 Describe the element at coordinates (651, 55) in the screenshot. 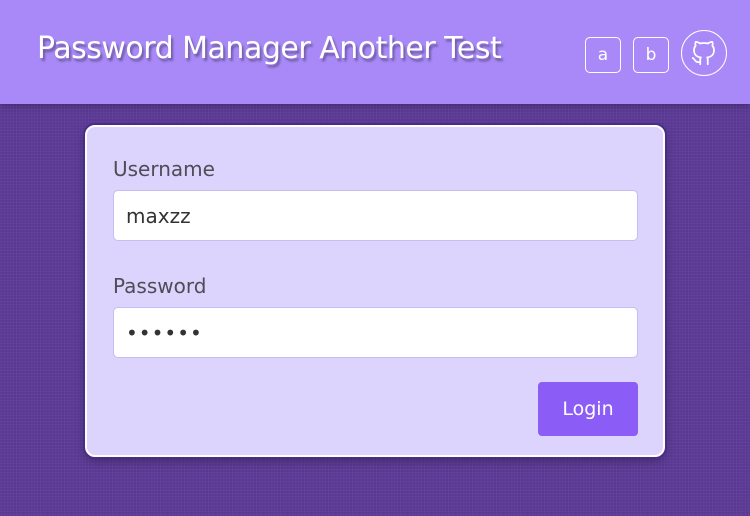

I see `header-button-b: b` at that location.